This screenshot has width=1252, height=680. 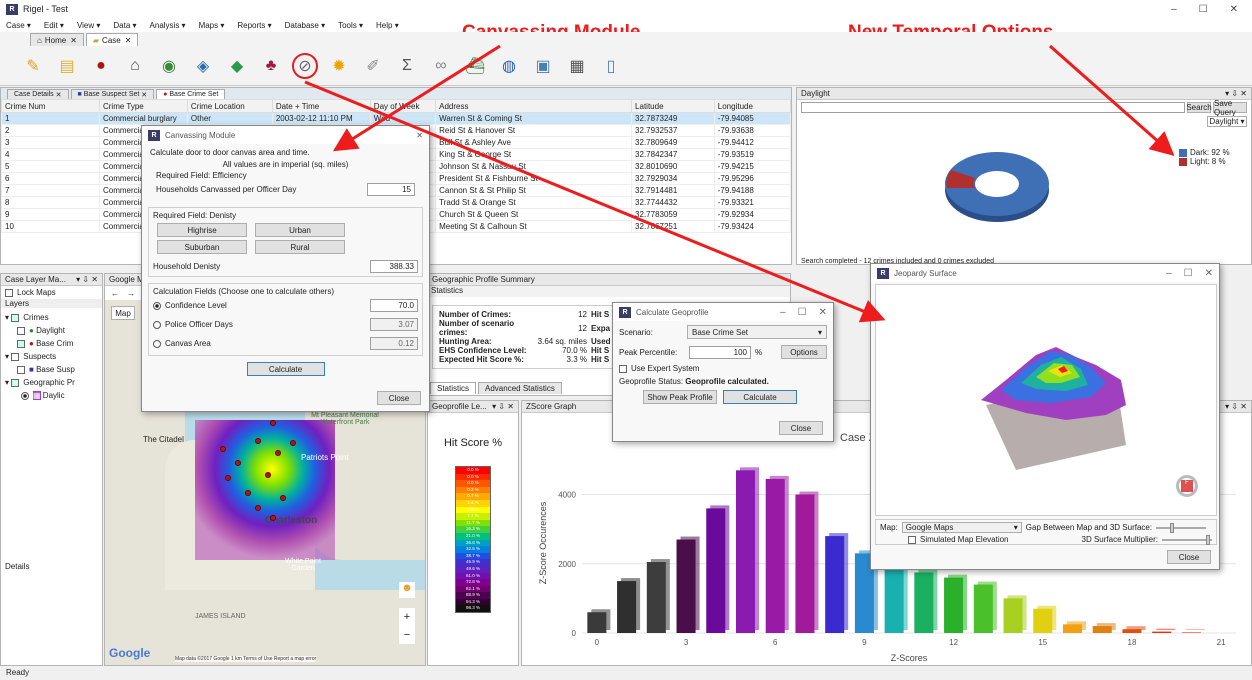 I want to click on orientation-cube-icon: F, so click(x=1187, y=486).